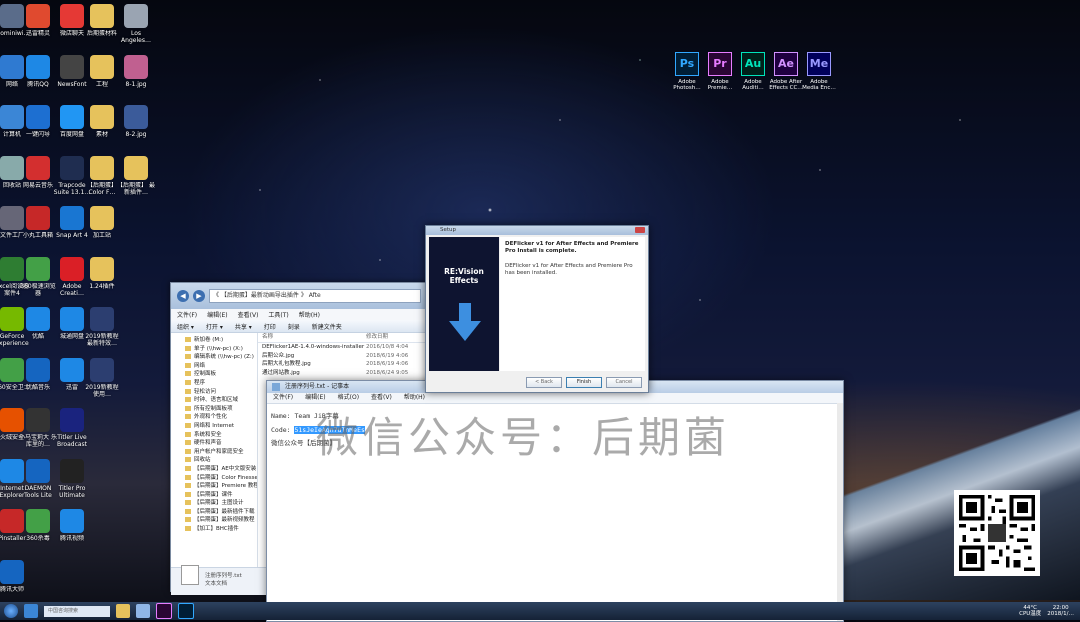 The height and width of the screenshot is (622, 1080). Describe the element at coordinates (753, 64) in the screenshot. I see `audition-icon: Au` at that location.